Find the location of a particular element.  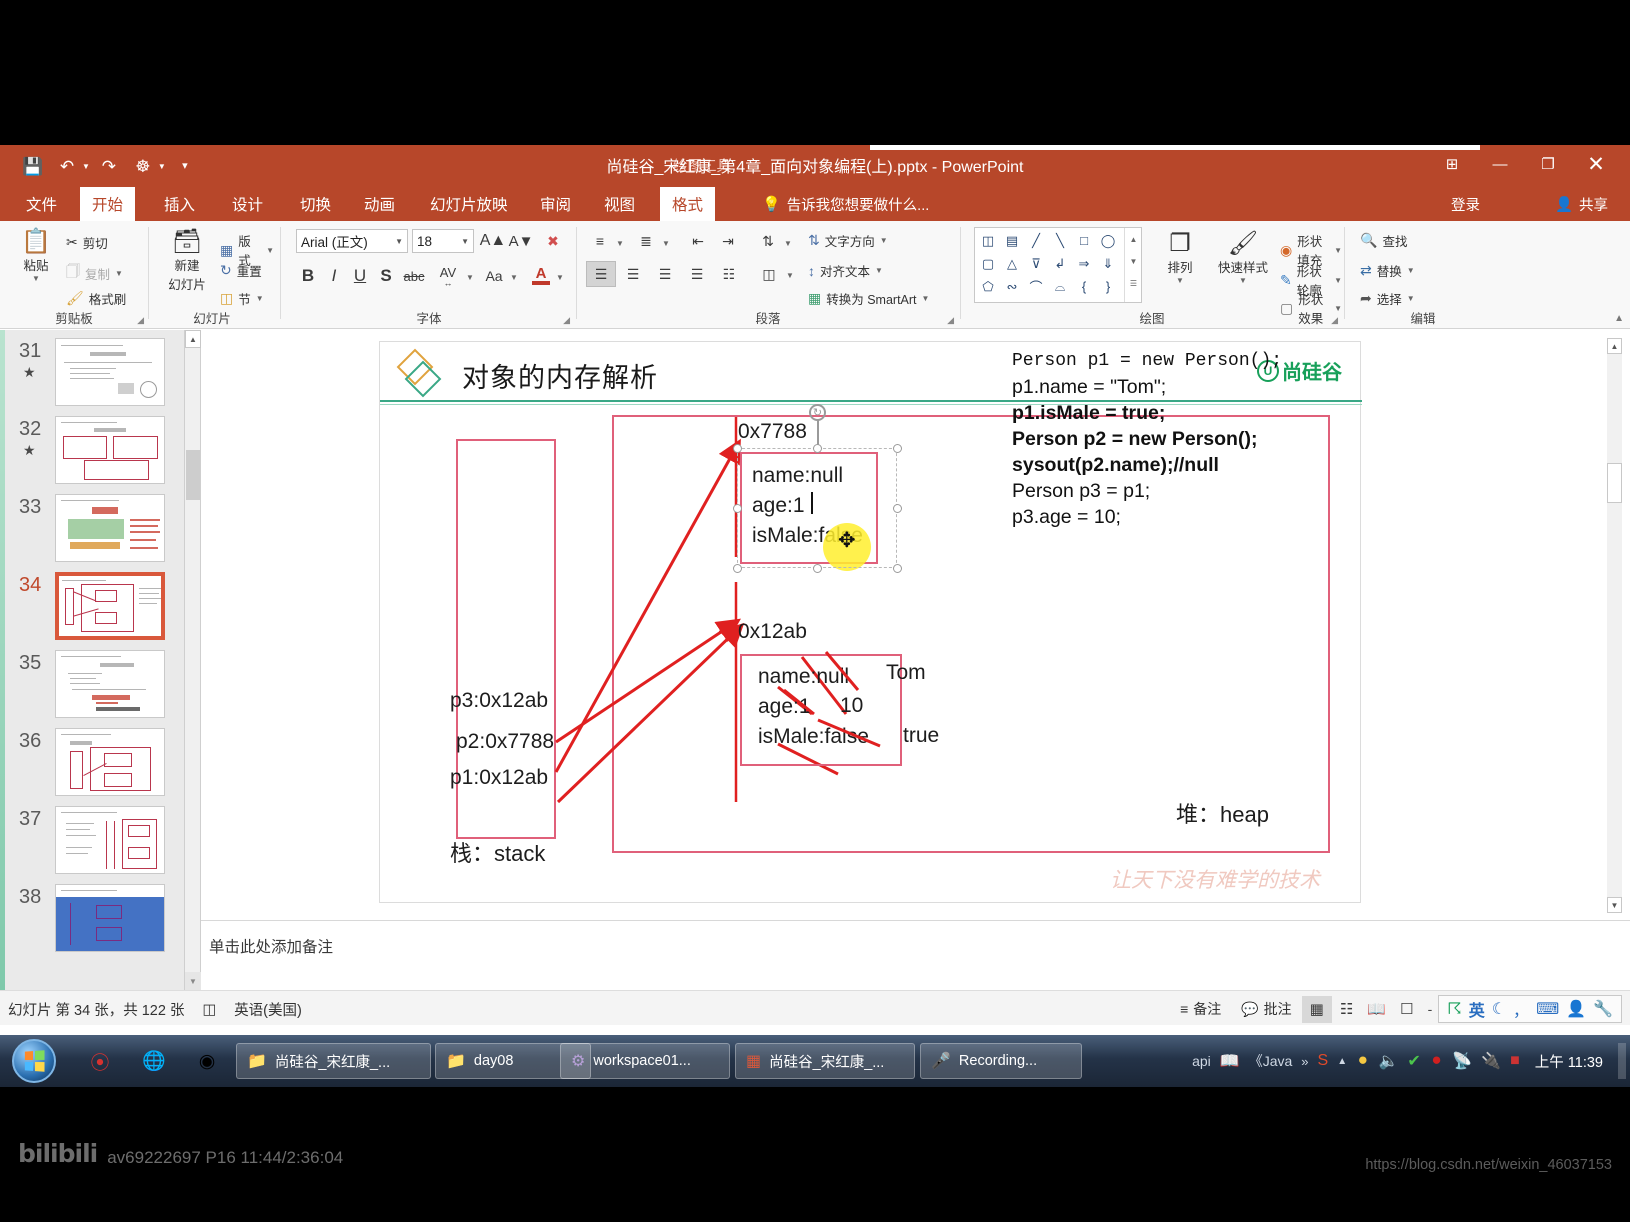

restore-button: ❐ is located at coordinates (1548, 164).